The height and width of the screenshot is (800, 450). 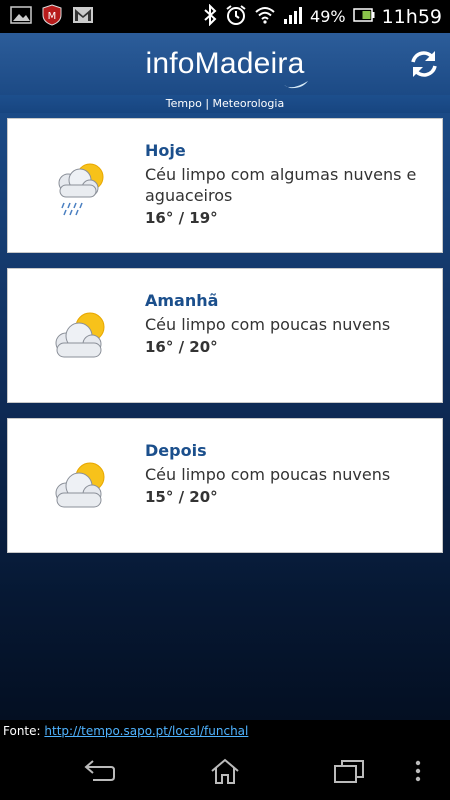 I want to click on clock: 11h59, so click(x=411, y=16).